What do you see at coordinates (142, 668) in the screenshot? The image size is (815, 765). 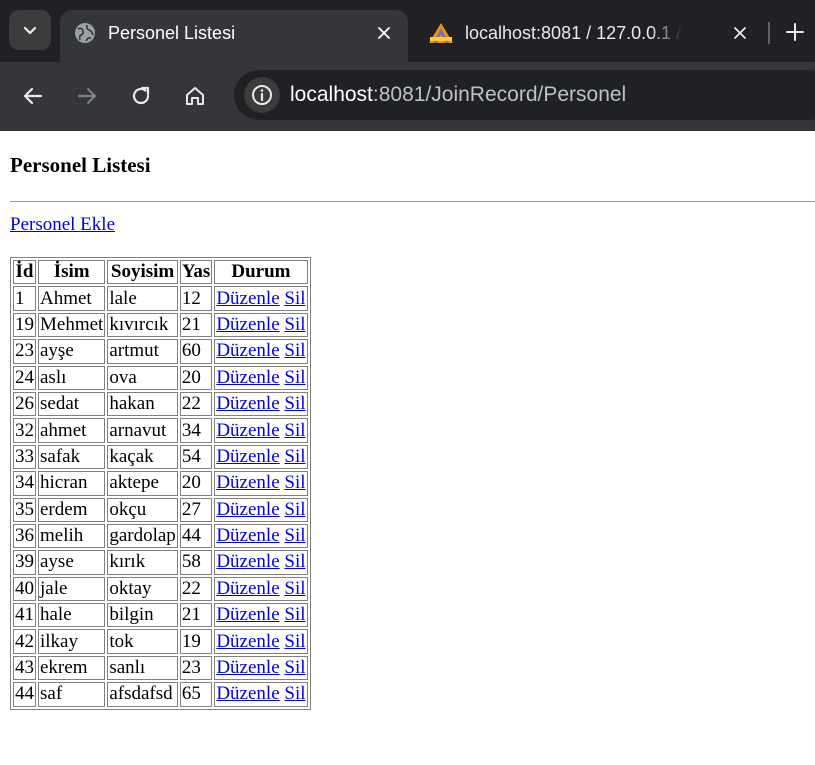 I see `cell-soyisim: sanlı` at bounding box center [142, 668].